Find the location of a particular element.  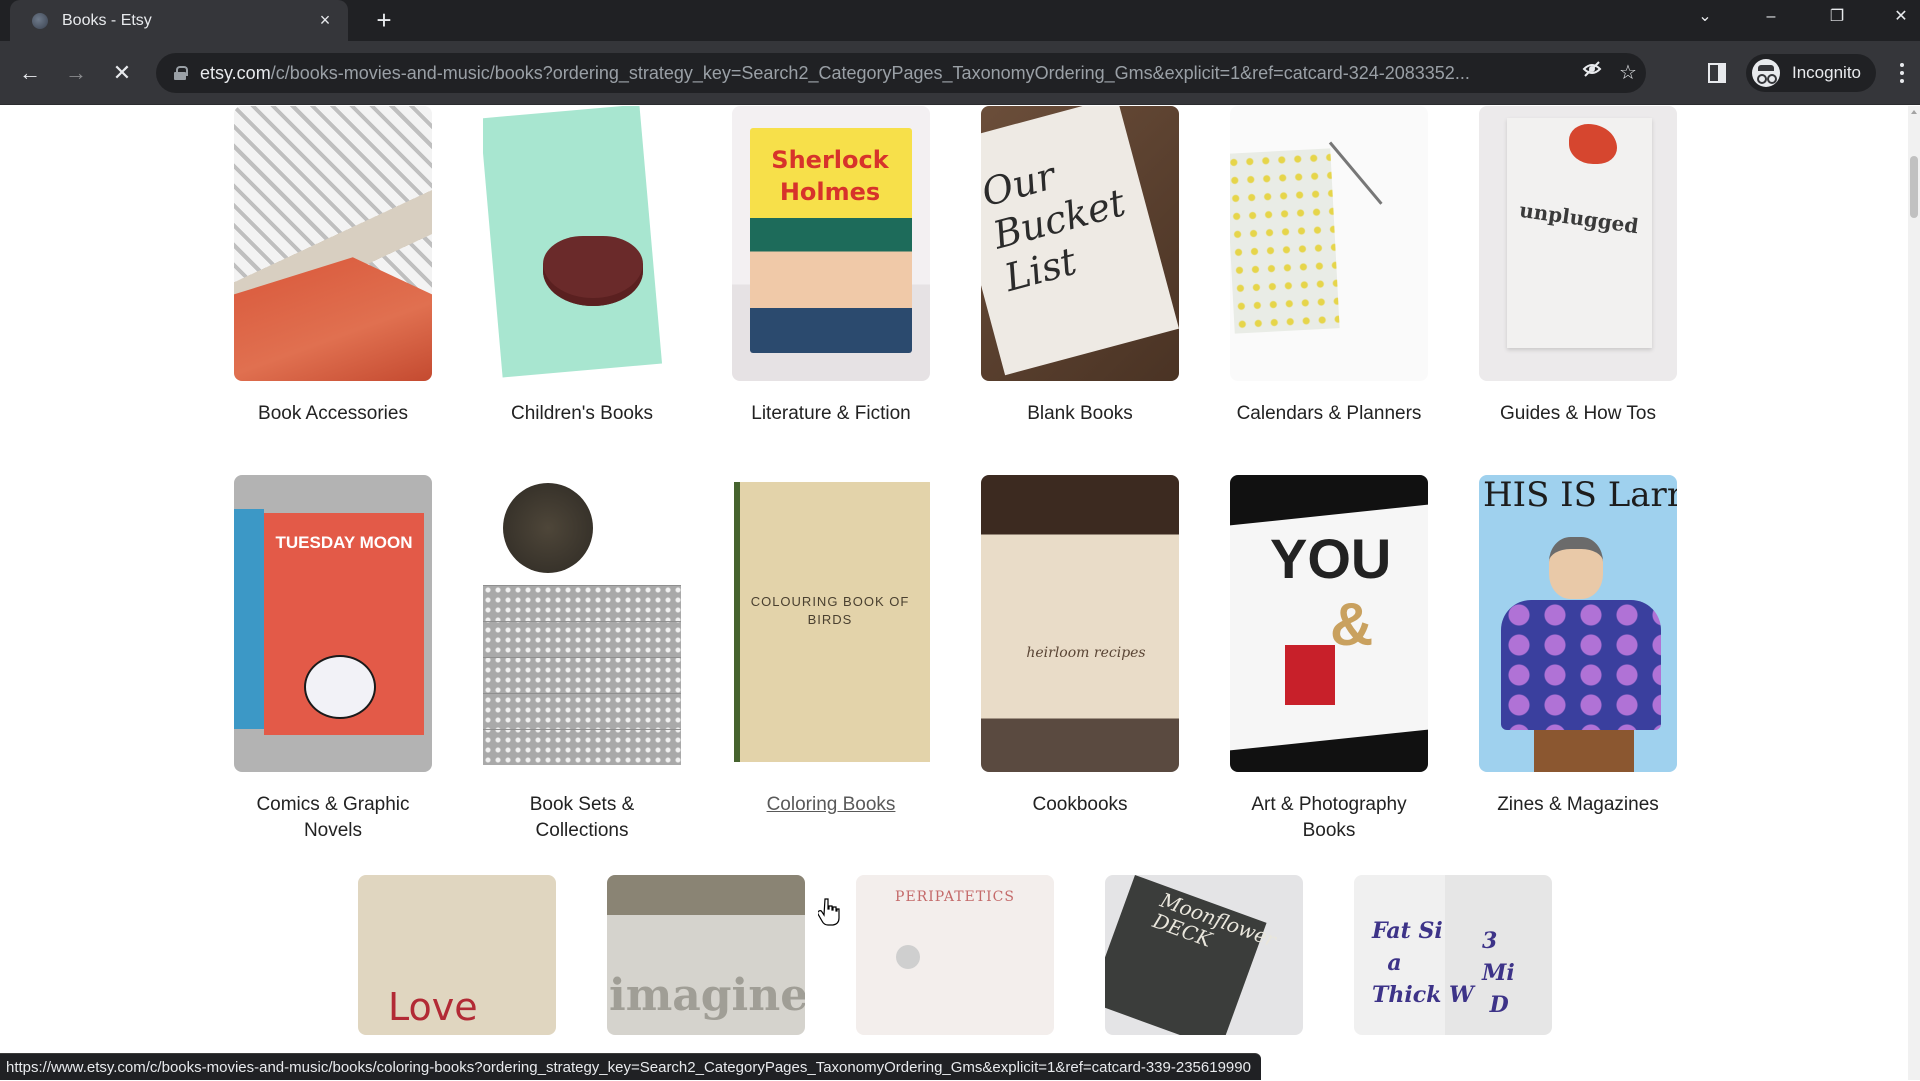

category-label: Cookbooks is located at coordinates (1080, 804).